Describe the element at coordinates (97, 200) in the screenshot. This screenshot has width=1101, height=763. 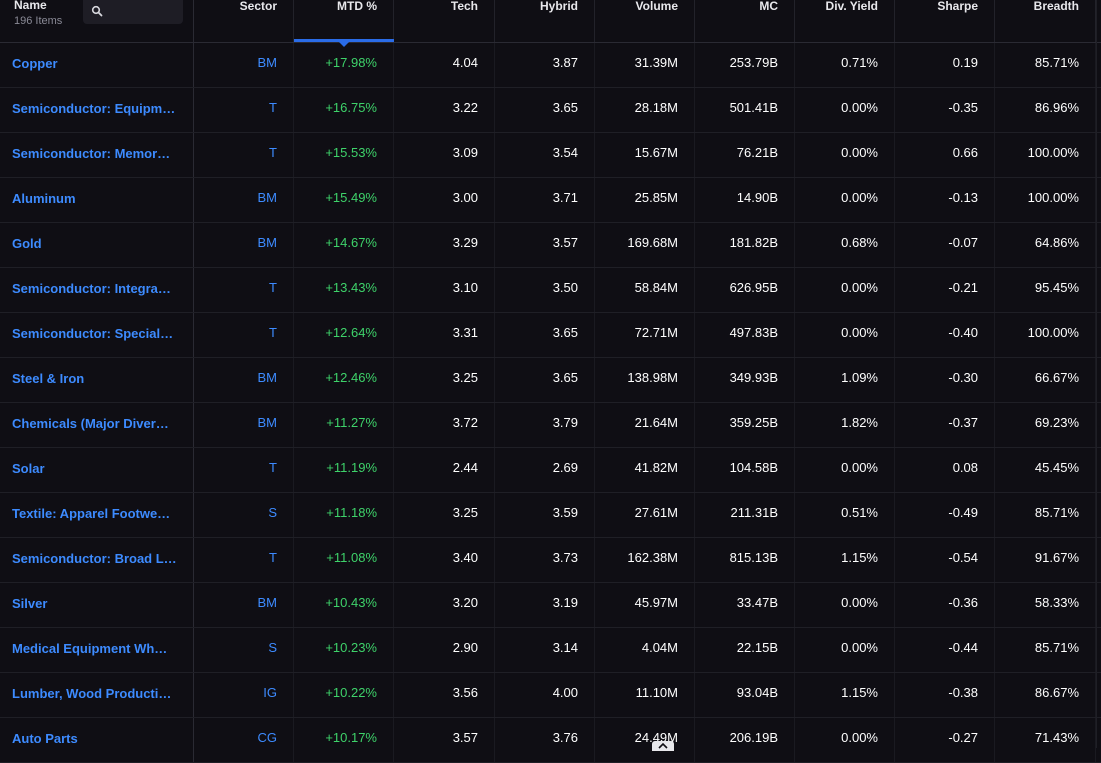
I see `industry-name-link: Aluminum` at that location.